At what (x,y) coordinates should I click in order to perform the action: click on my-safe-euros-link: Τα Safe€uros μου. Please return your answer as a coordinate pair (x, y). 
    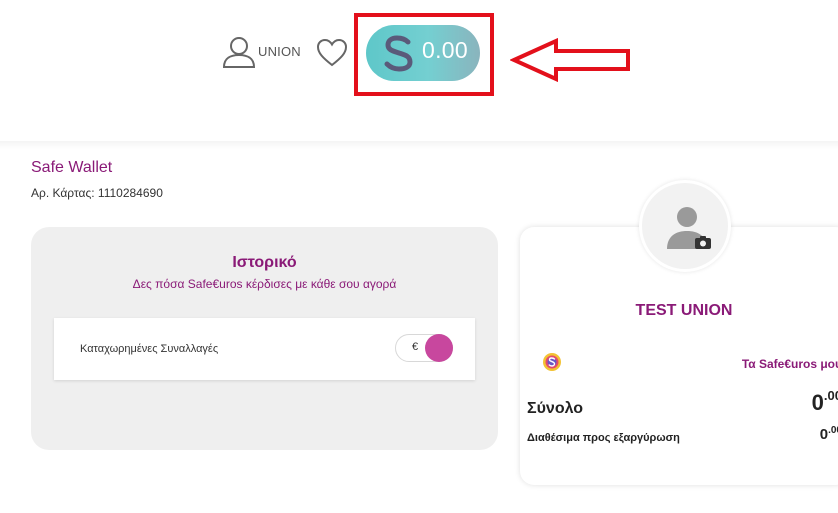
    Looking at the image, I should click on (790, 364).